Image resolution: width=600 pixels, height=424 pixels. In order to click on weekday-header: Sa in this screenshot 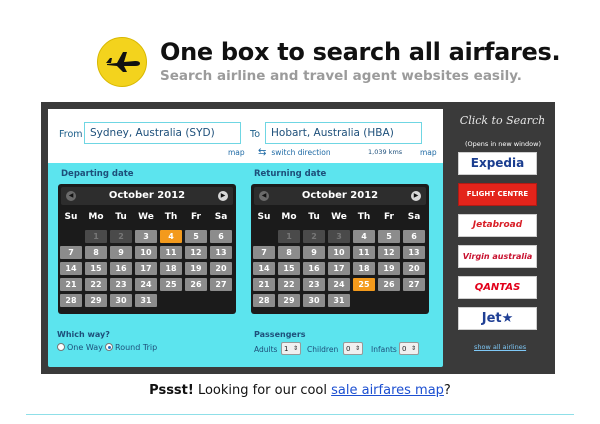, I will do `click(221, 217)`.